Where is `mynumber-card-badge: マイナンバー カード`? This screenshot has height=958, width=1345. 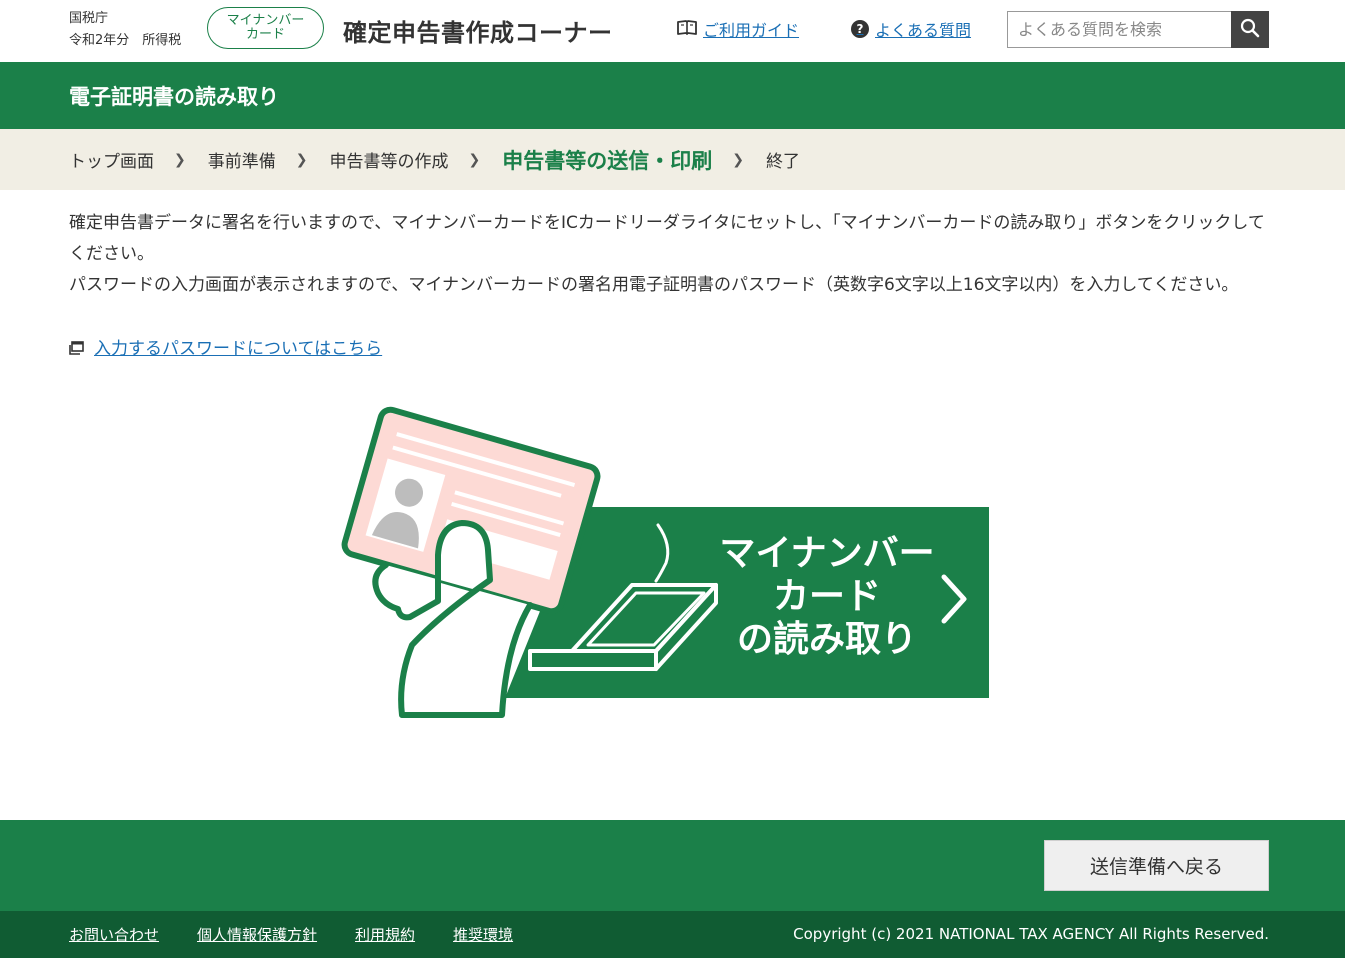
mynumber-card-badge: マイナンバー カード is located at coordinates (265, 28).